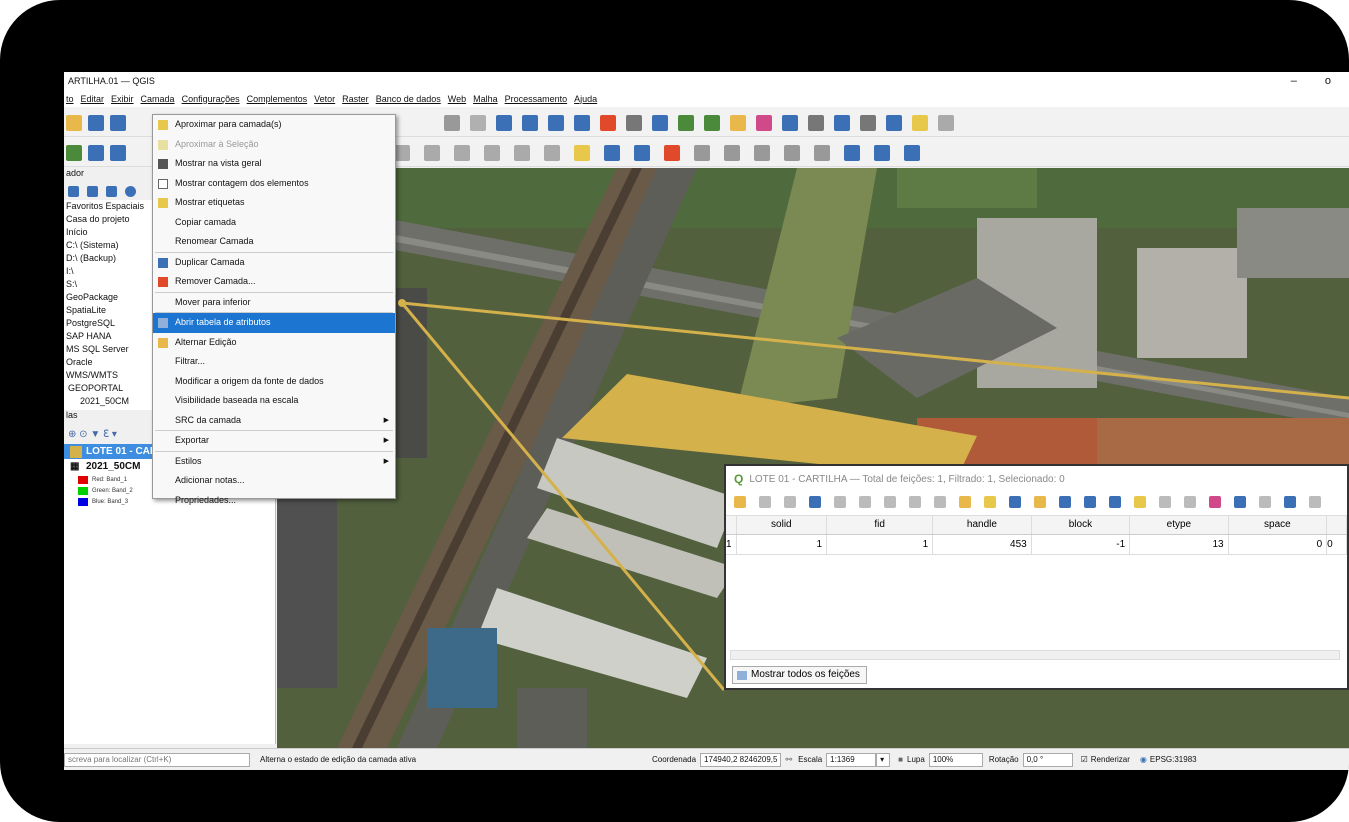  Describe the element at coordinates (408, 99) in the screenshot. I see `menu-8: Banco de dados` at that location.